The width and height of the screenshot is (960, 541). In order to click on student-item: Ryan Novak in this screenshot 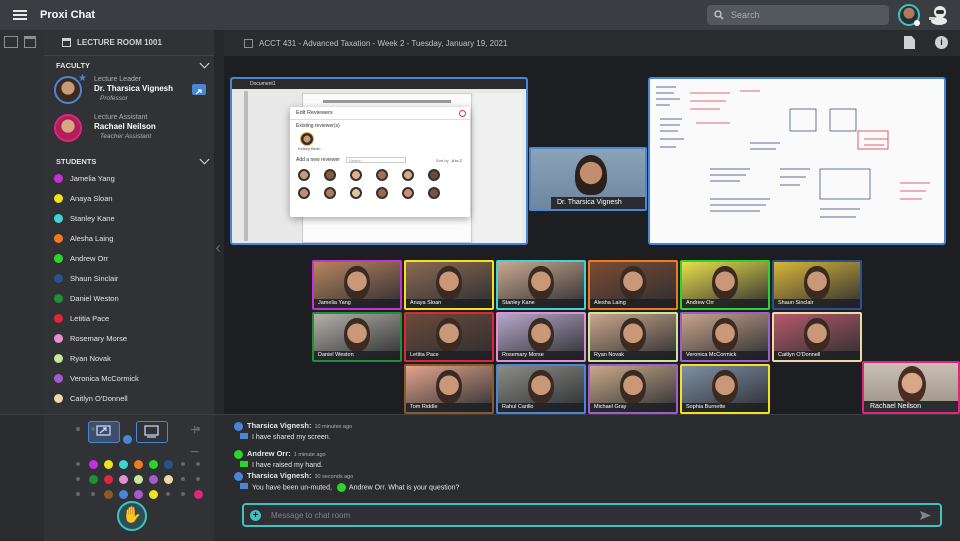, I will do `click(129, 358)`.